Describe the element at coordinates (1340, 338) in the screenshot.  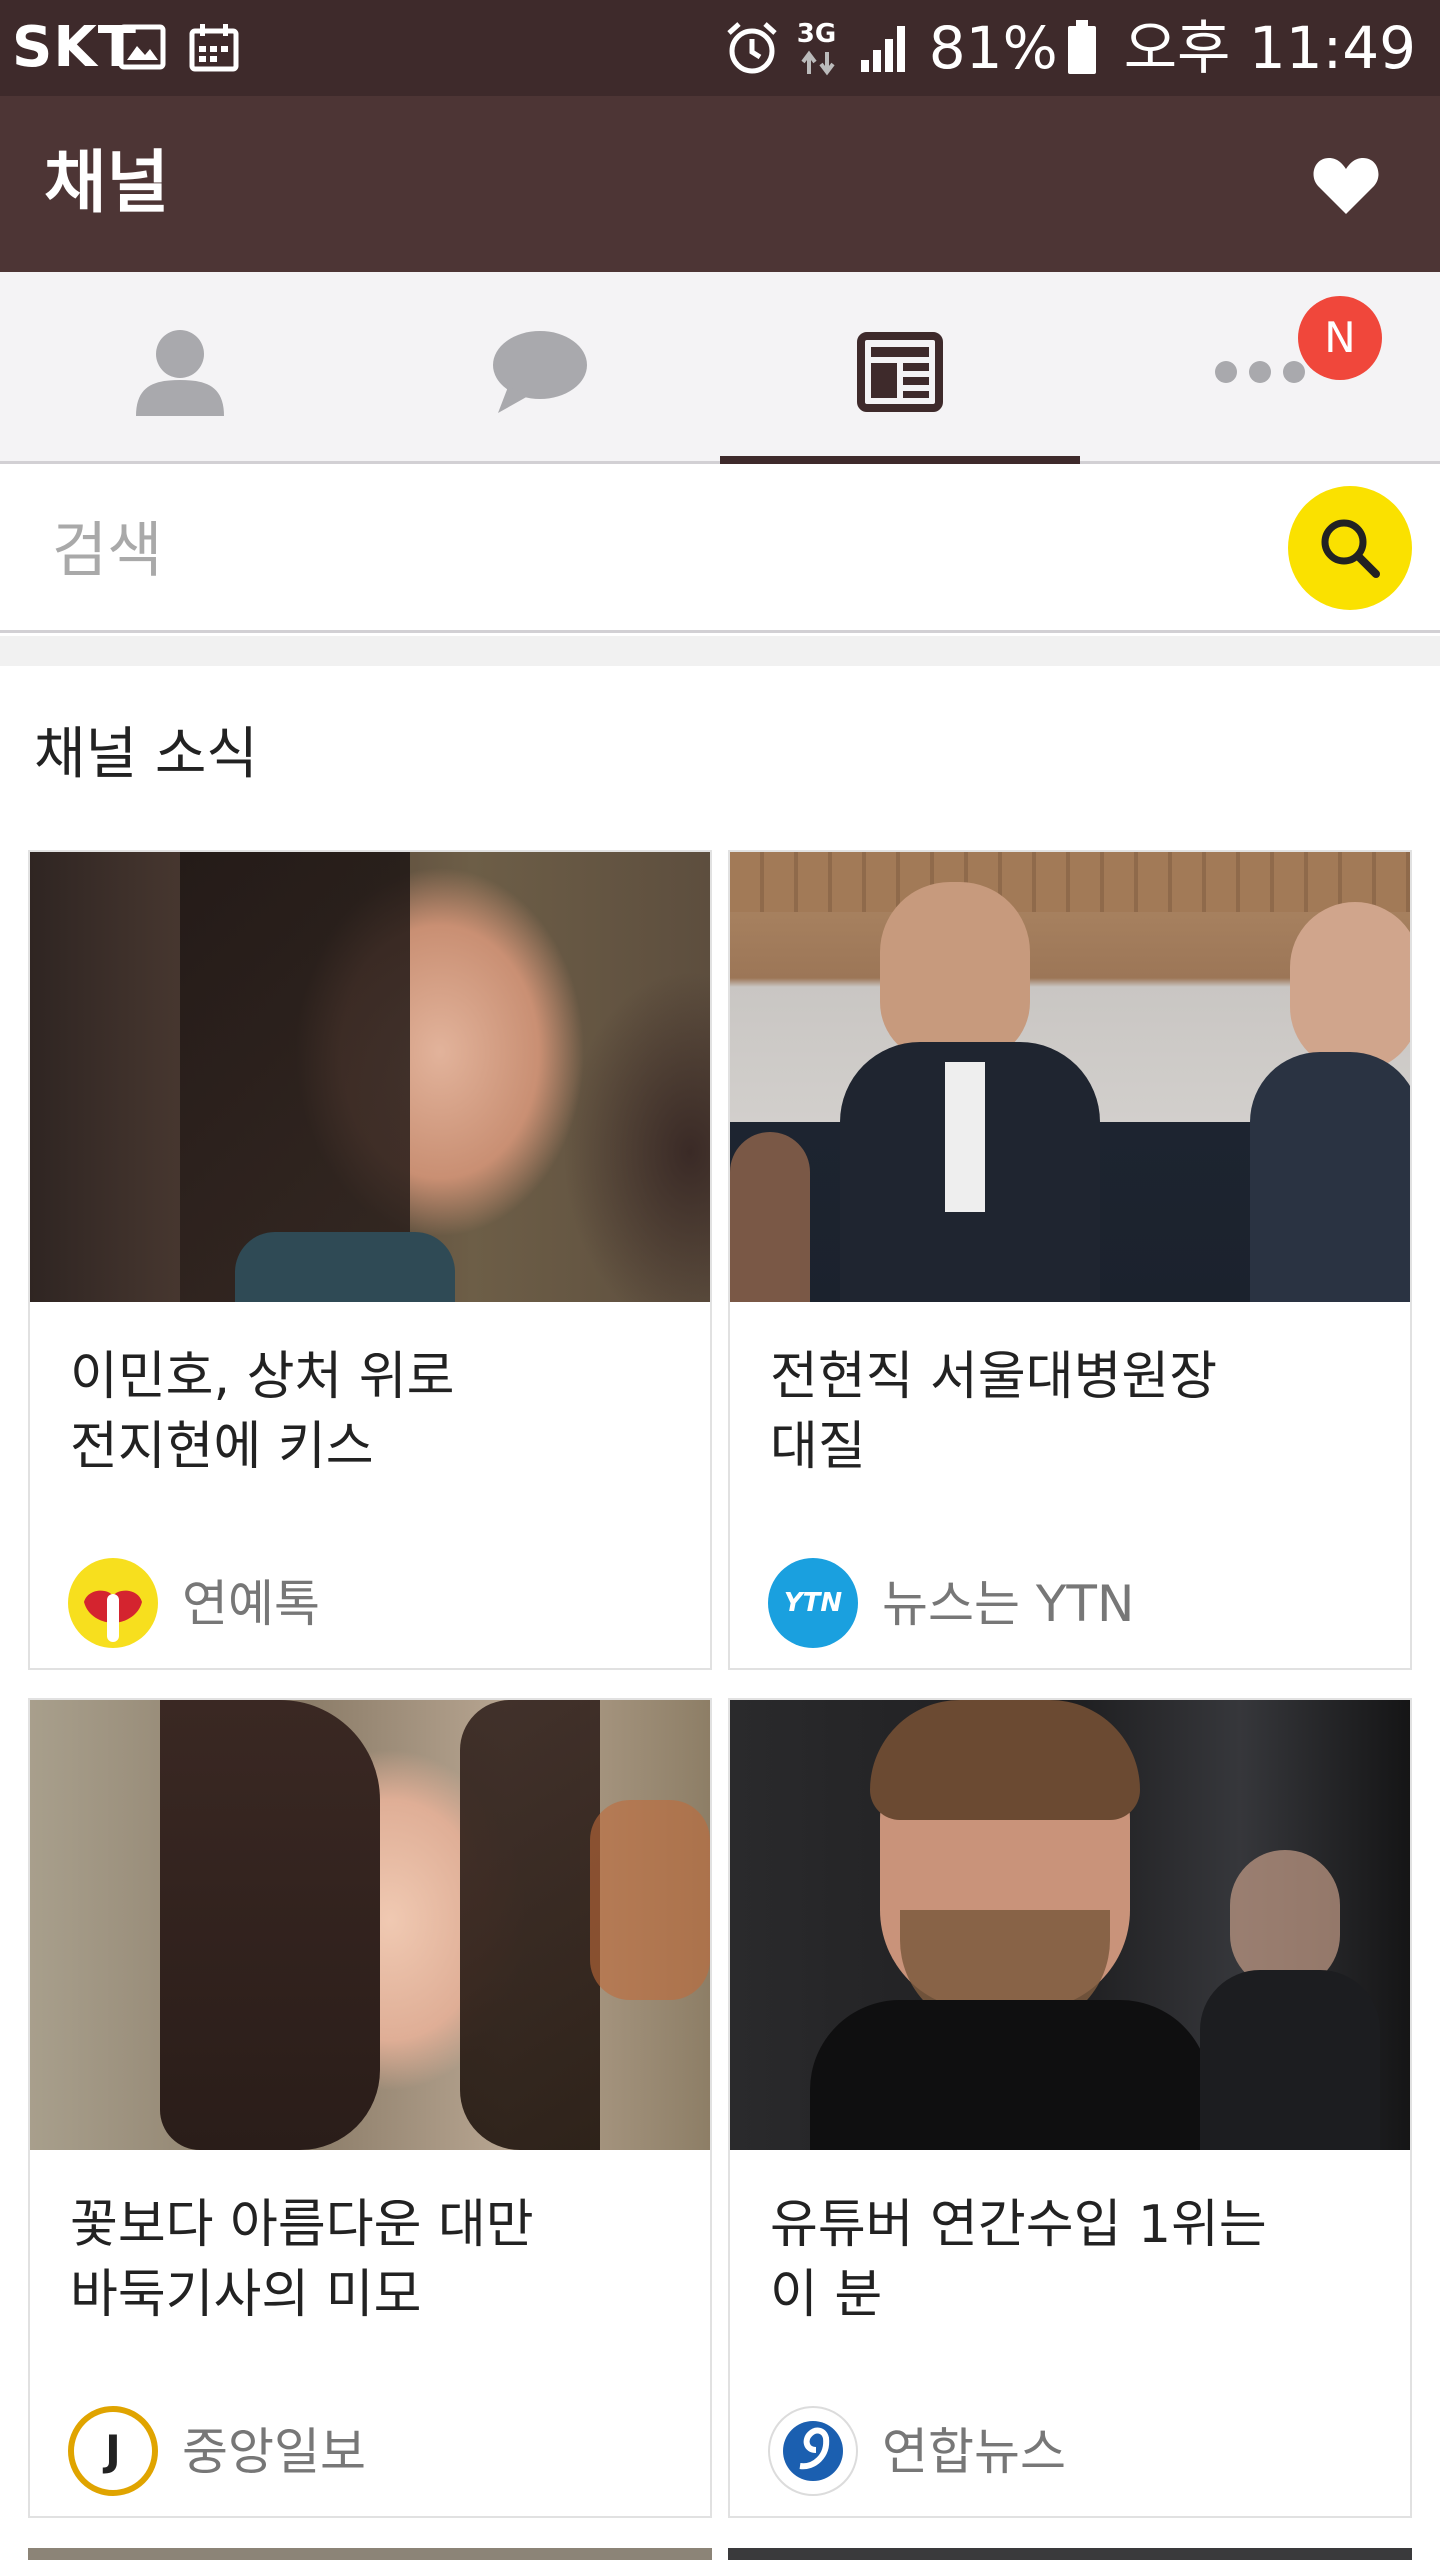
I see `new-badge: N` at that location.